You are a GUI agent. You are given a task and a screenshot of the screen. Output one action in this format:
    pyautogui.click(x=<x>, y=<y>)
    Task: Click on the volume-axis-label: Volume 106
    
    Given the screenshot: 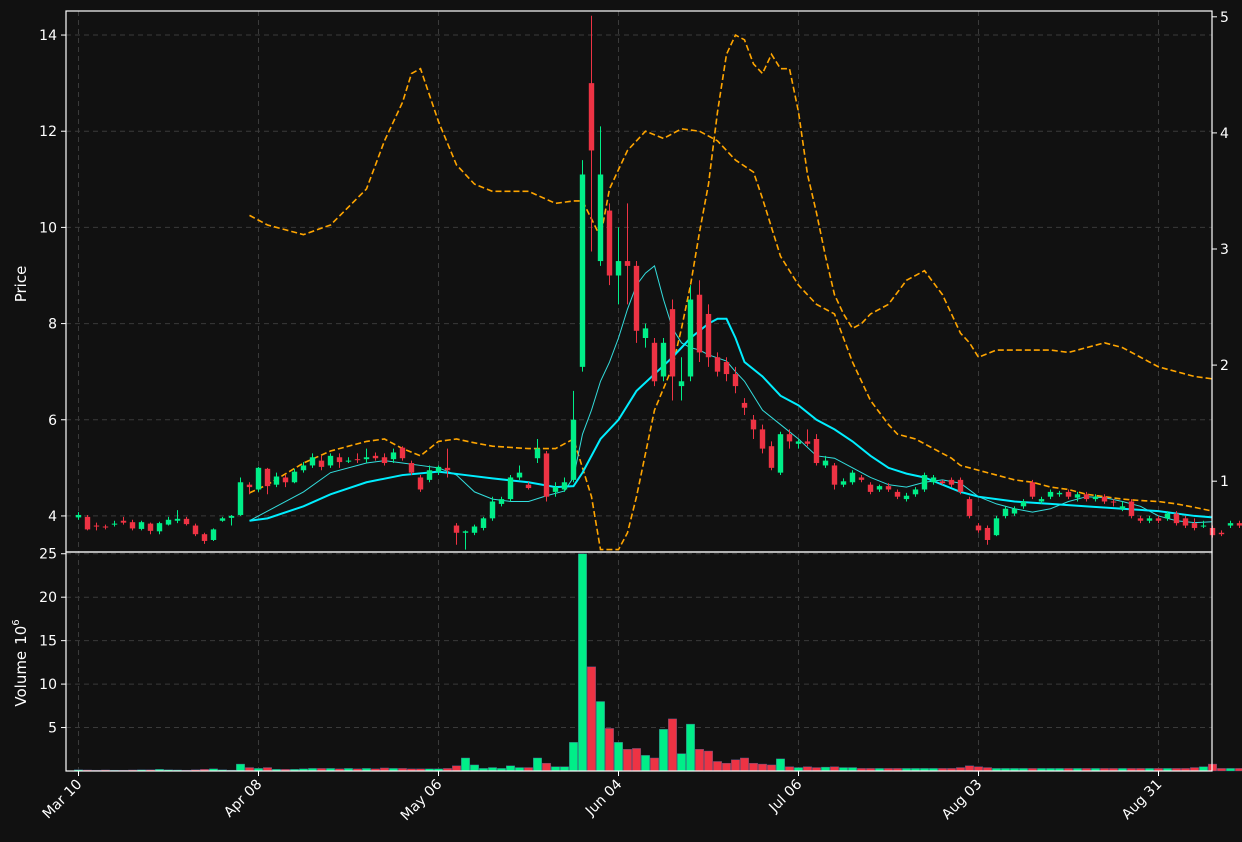 What is the action you would take?
    pyautogui.click(x=20, y=662)
    